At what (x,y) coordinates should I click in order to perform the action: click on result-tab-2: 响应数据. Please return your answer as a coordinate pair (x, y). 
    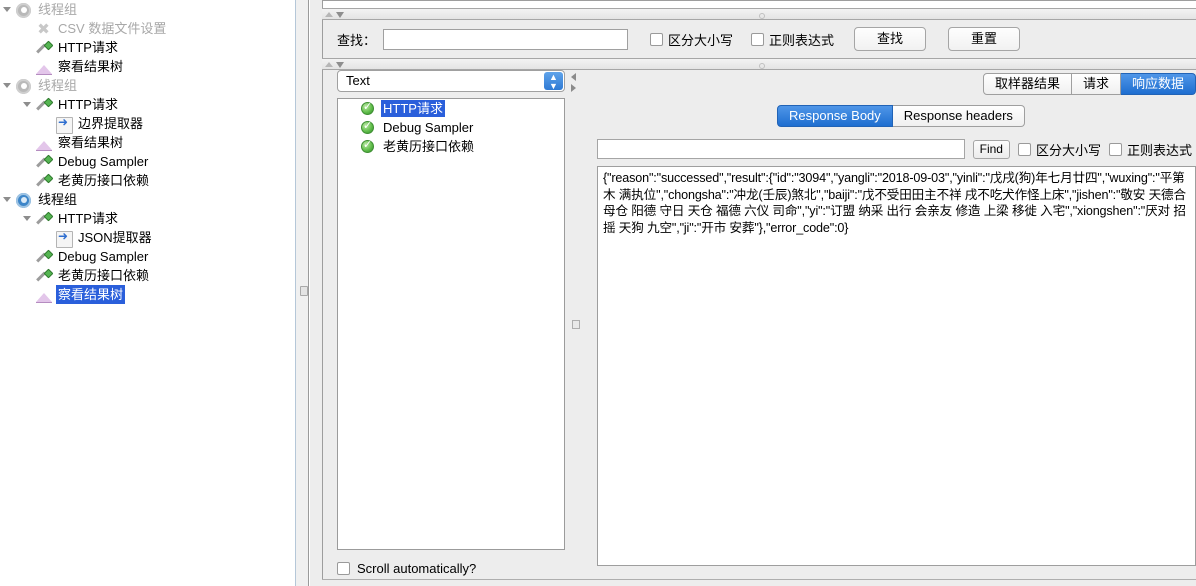
    Looking at the image, I should click on (1158, 84).